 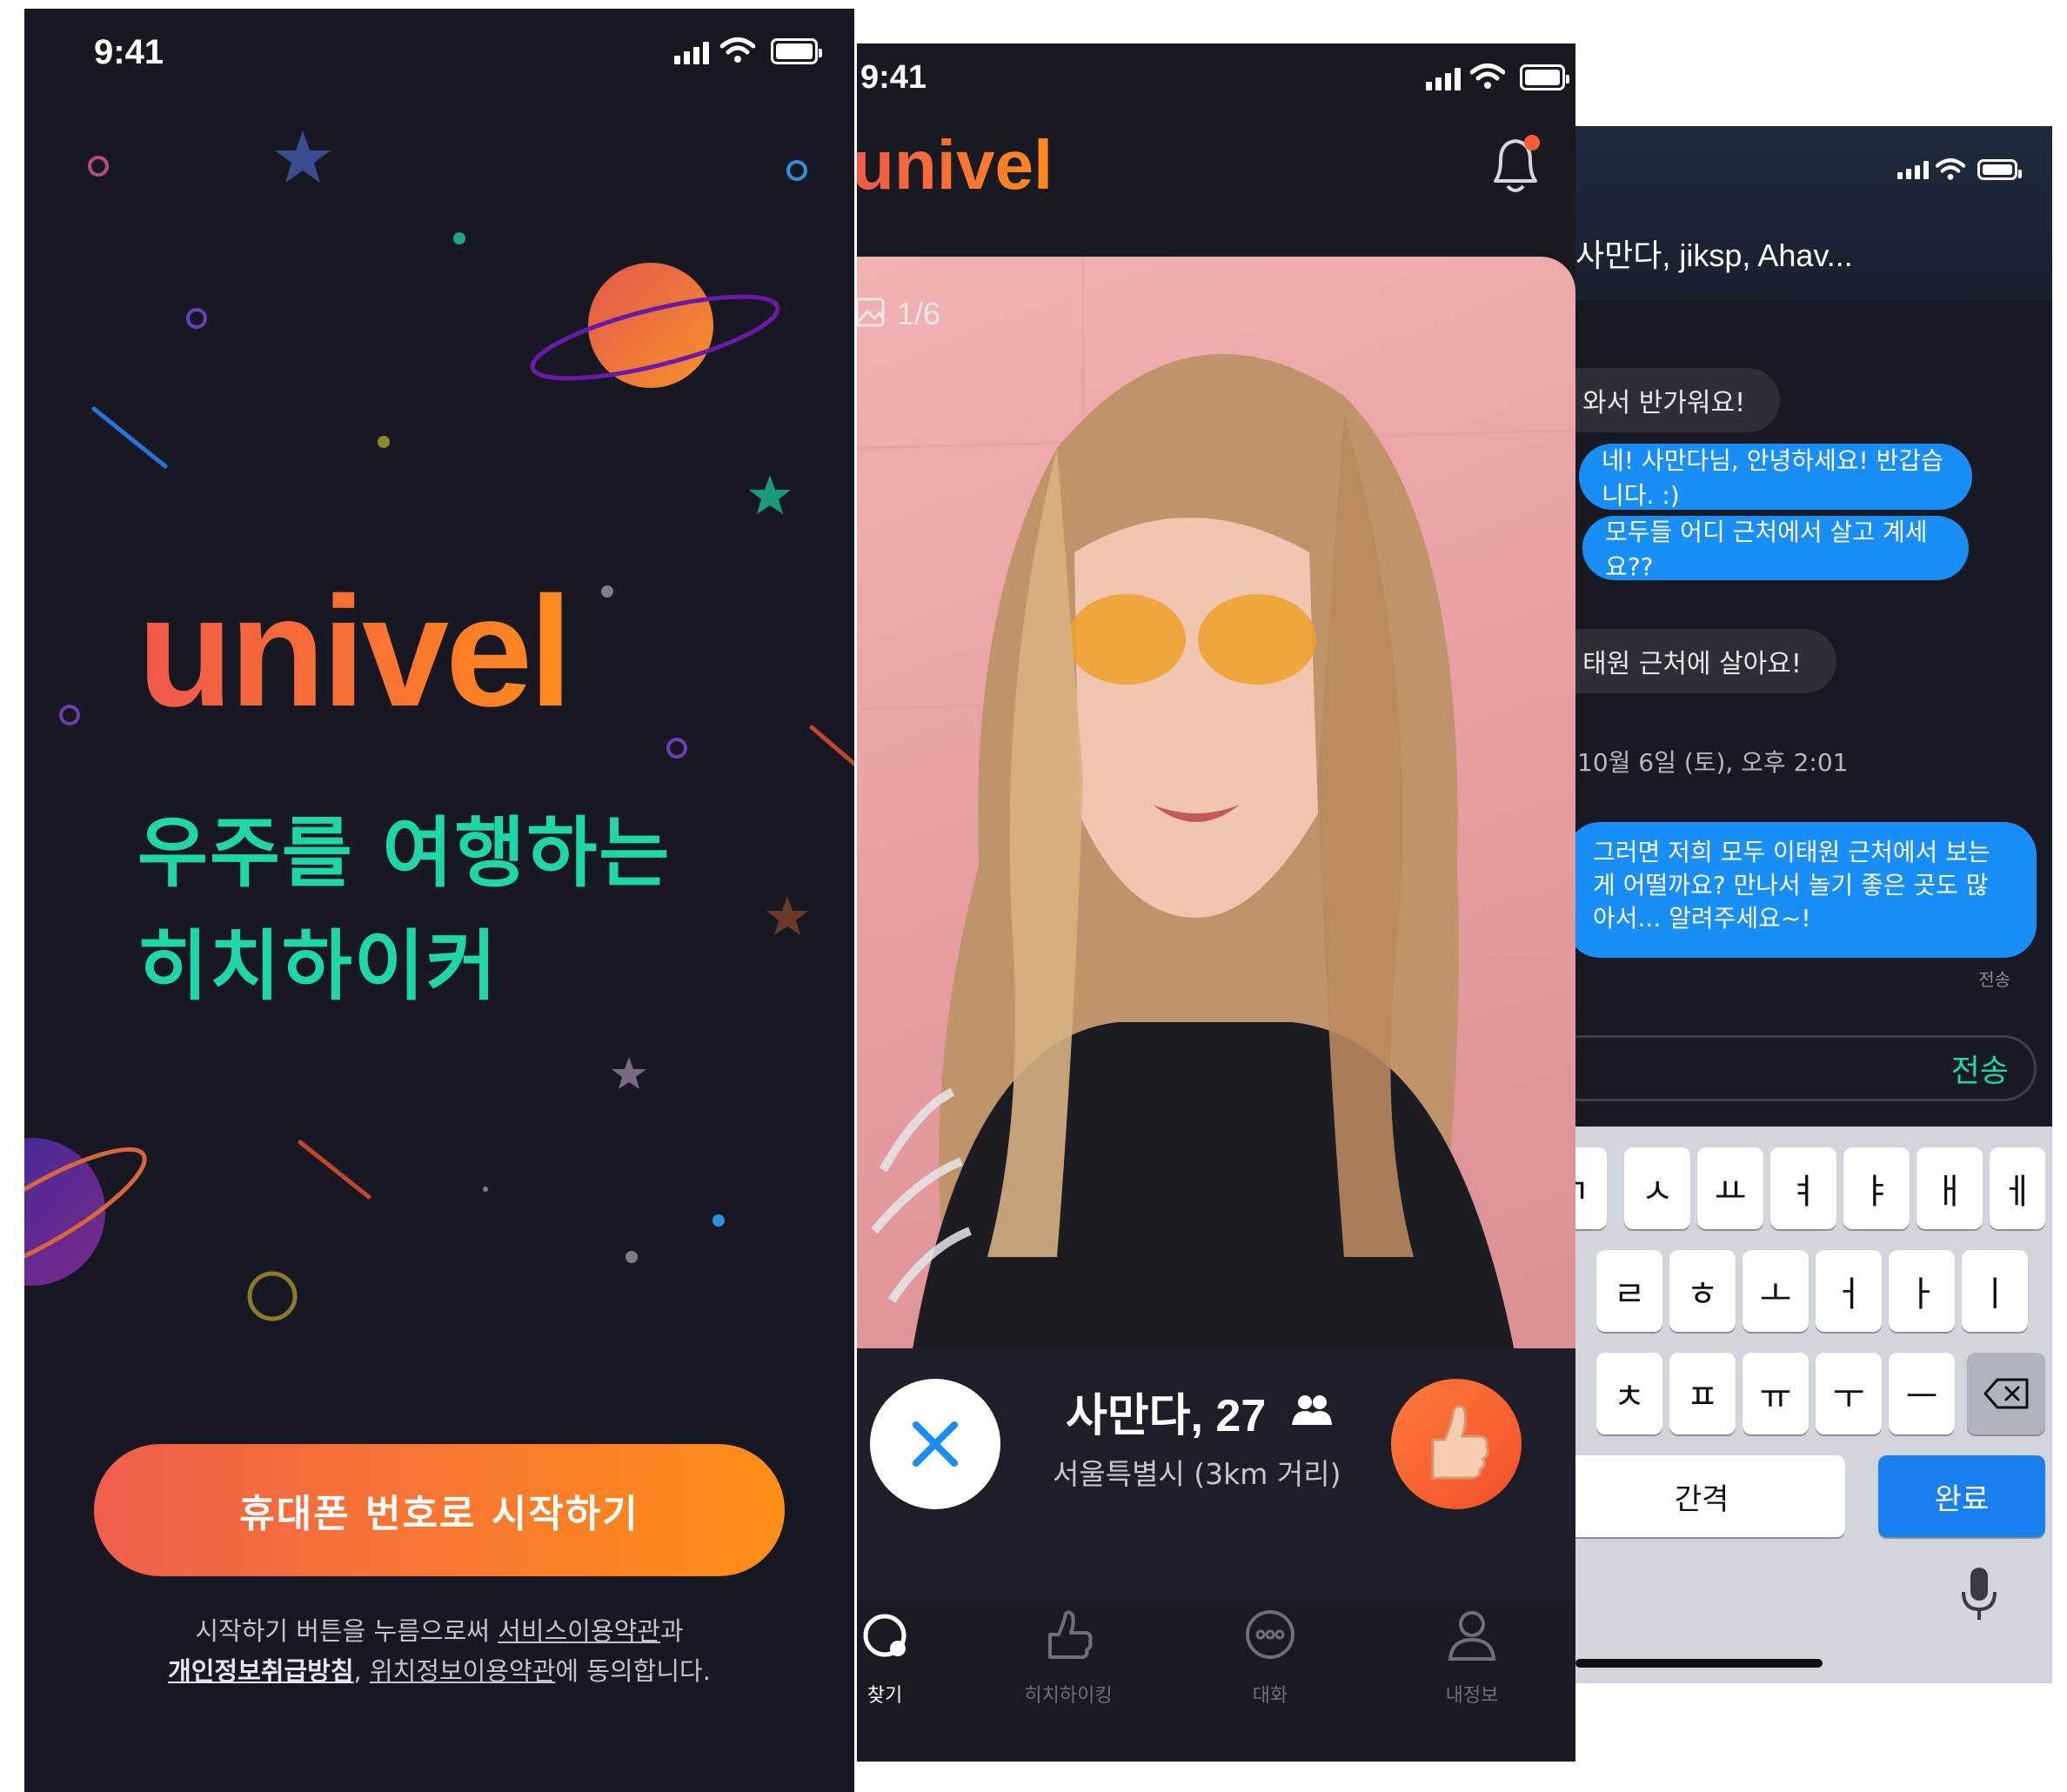 I want to click on tab-hitchhiking: 히치하이킹, so click(x=1068, y=1656).